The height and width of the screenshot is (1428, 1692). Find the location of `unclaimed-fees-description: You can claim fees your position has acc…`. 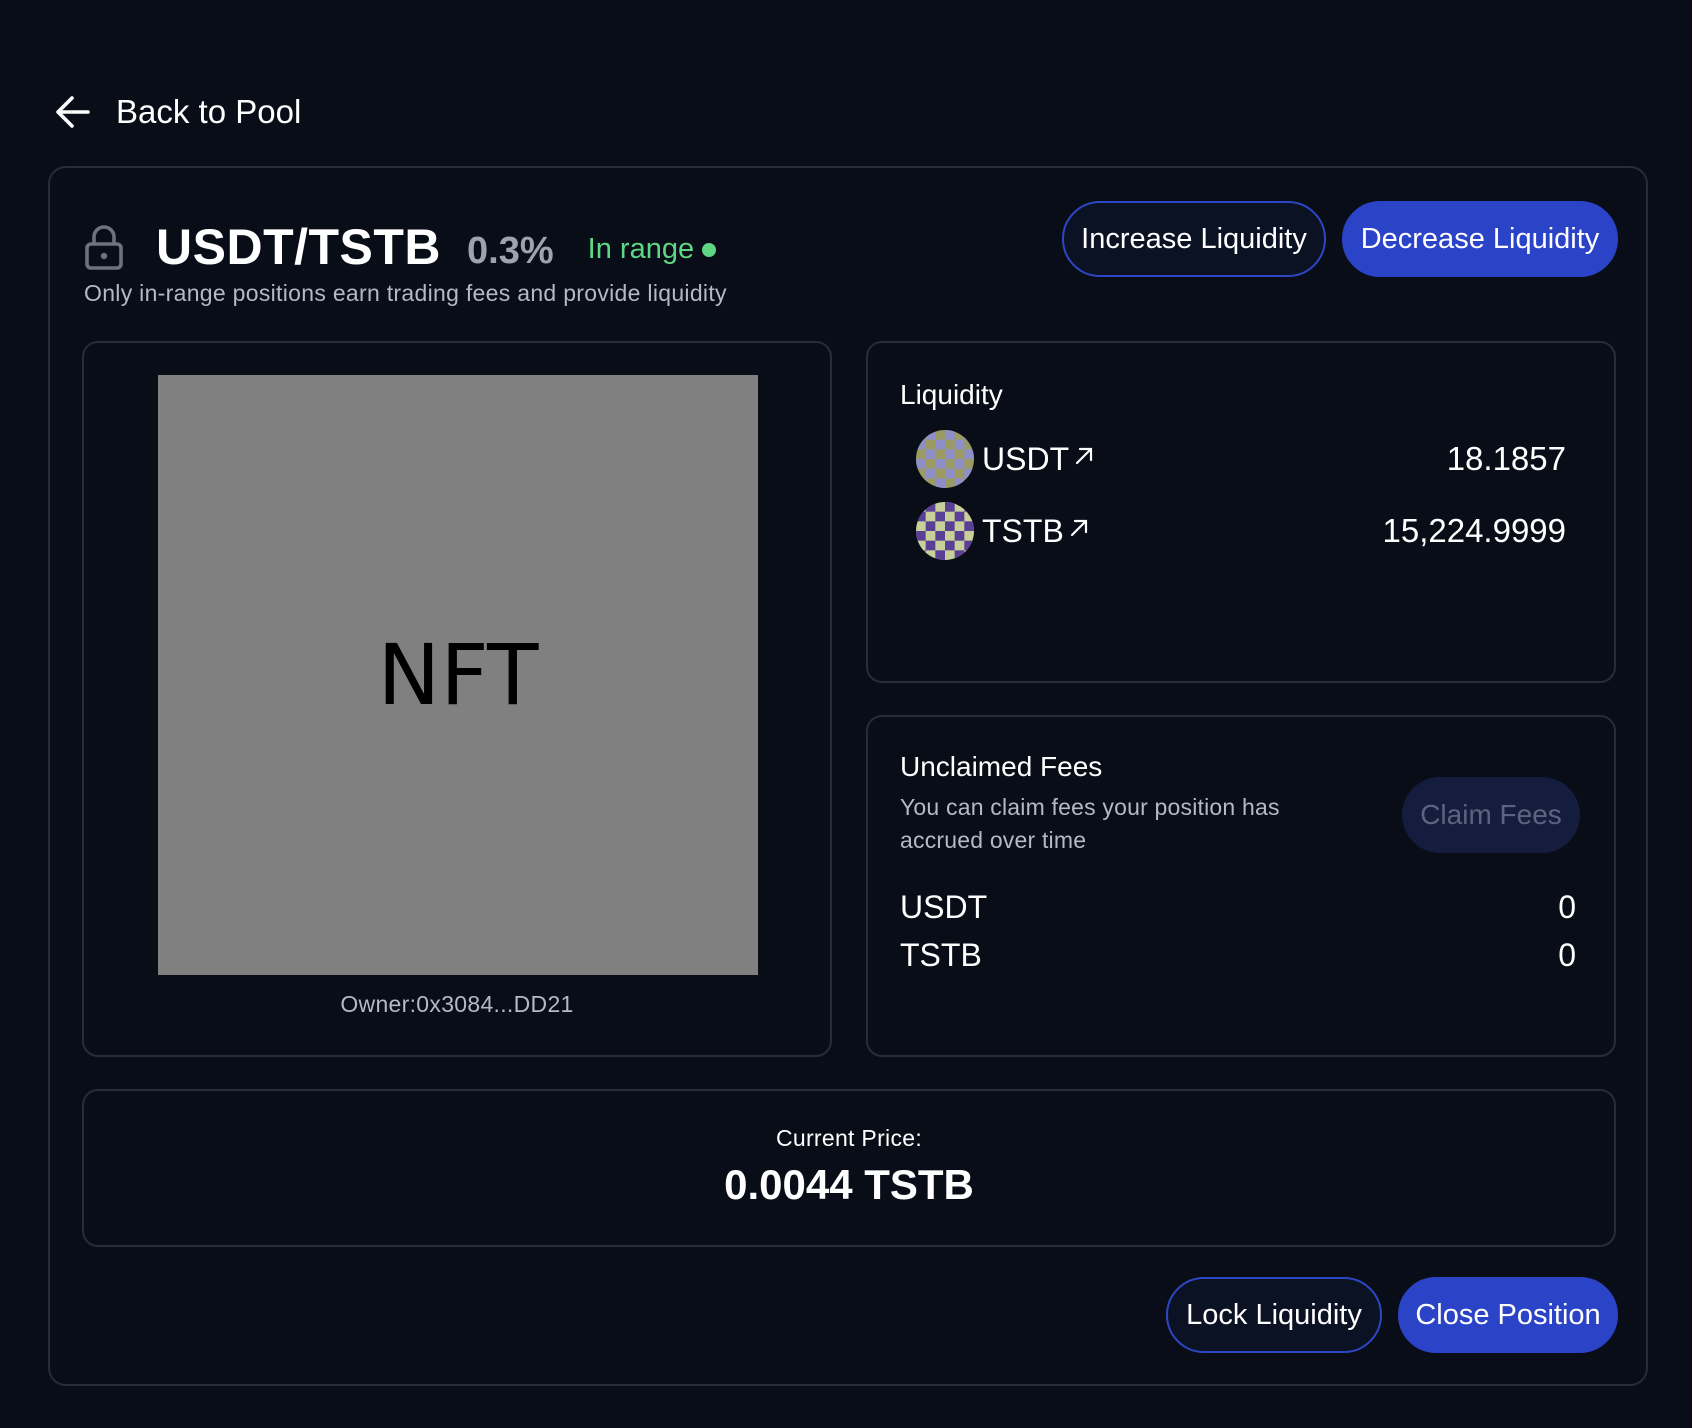

unclaimed-fees-description: You can claim fees your position has acc… is located at coordinates (1090, 823).